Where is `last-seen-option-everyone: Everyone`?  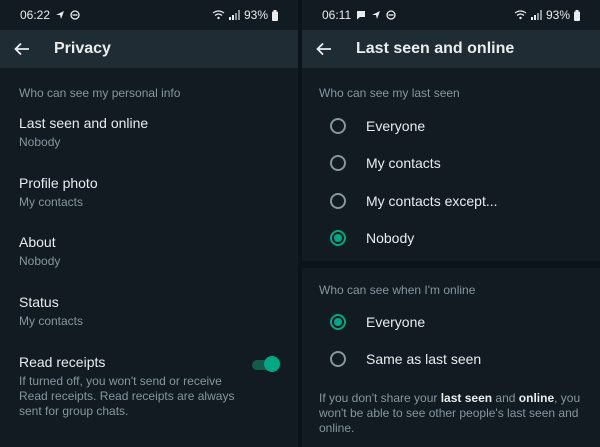 last-seen-option-everyone: Everyone is located at coordinates (460, 126).